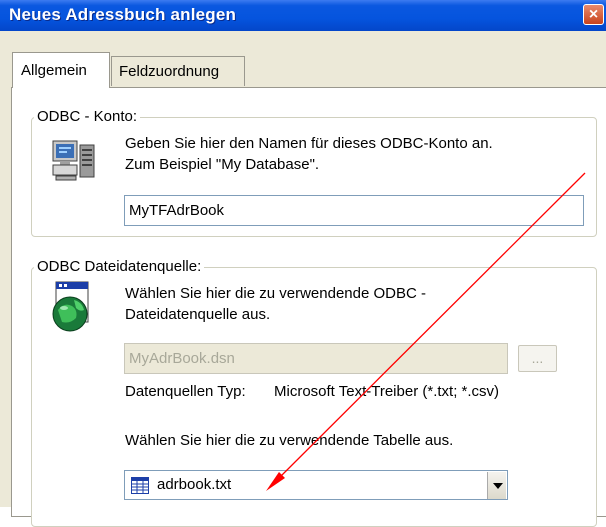 Image resolution: width=606 pixels, height=527 pixels. What do you see at coordinates (54, 70) in the screenshot?
I see `tab-allgemein-label: Allgemein` at bounding box center [54, 70].